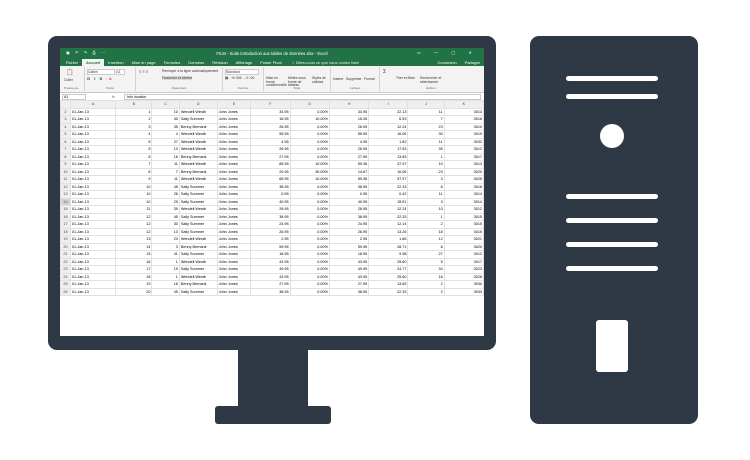 This screenshot has width=750, height=460. Describe the element at coordinates (463, 119) in the screenshot. I see `cell: 3018` at that location.